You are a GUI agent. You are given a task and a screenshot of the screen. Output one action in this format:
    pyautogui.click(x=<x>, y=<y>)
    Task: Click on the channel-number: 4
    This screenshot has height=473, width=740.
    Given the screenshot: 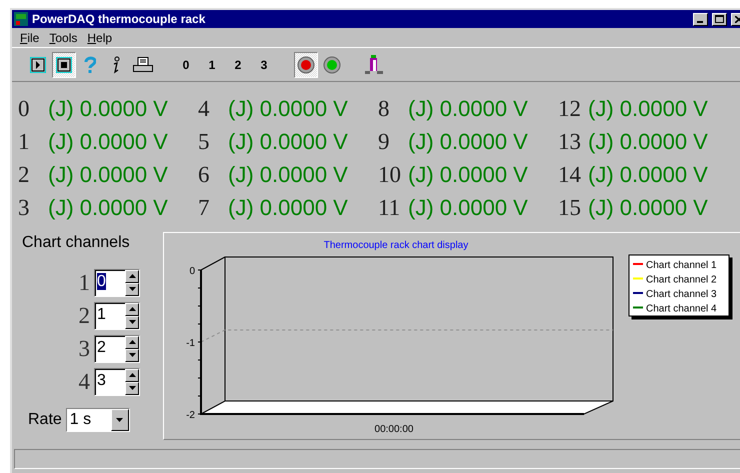 What is the action you would take?
    pyautogui.click(x=204, y=109)
    